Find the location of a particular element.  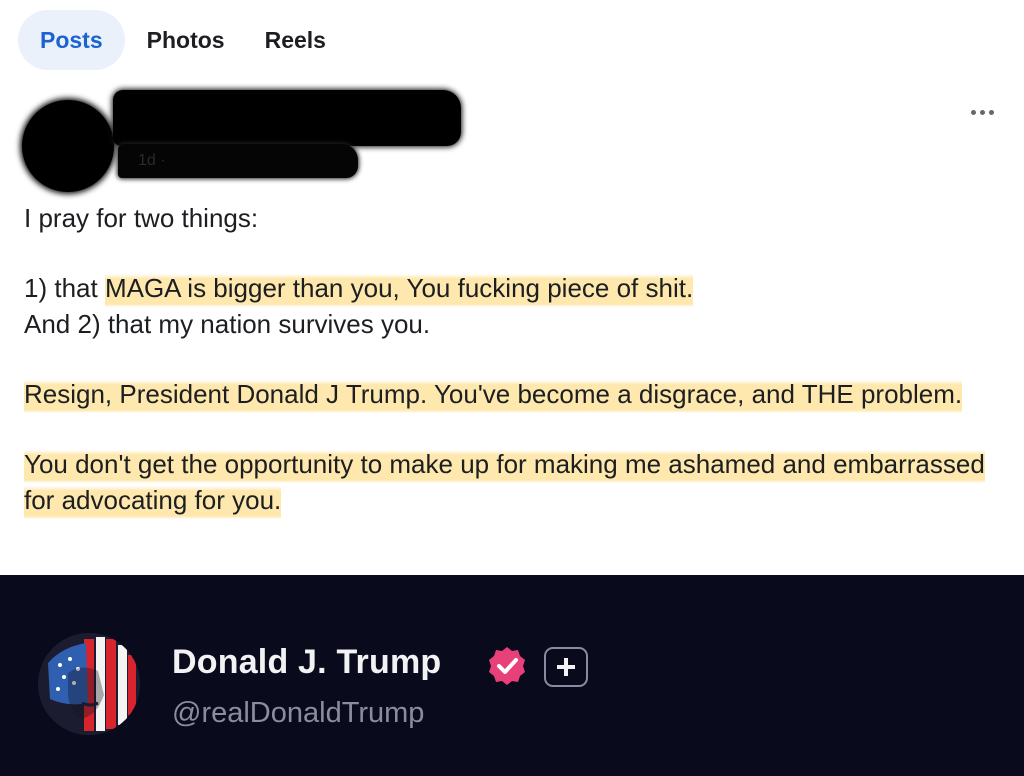

plus-icon is located at coordinates (566, 667).